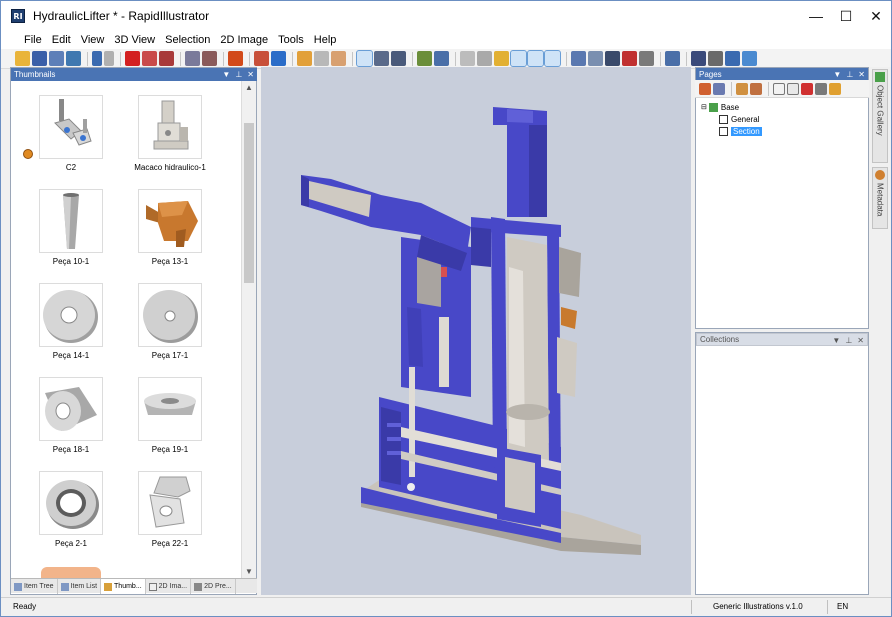 The image size is (892, 617). I want to click on add-page-icon, so click(705, 88).